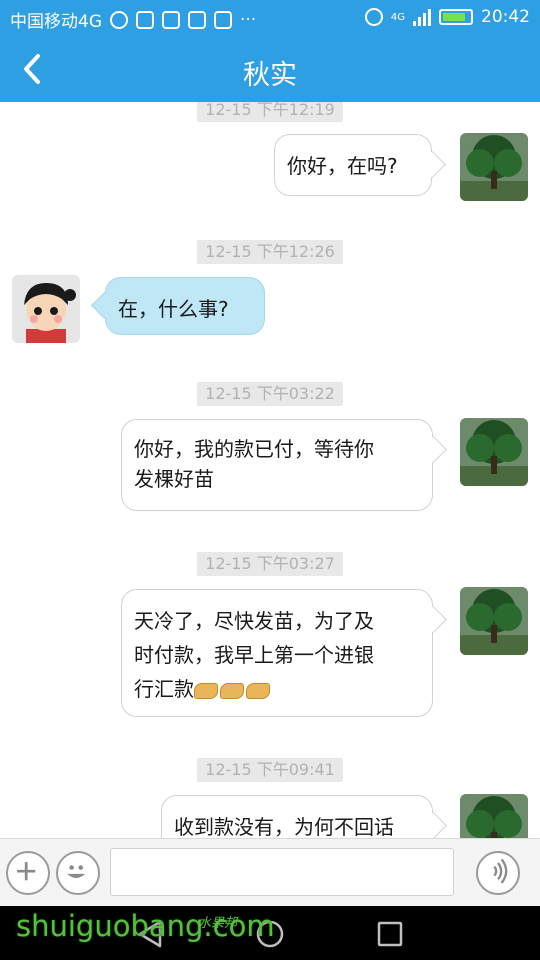 The image size is (540, 960). I want to click on watermark-logo-text: 水果邦, so click(218, 923).